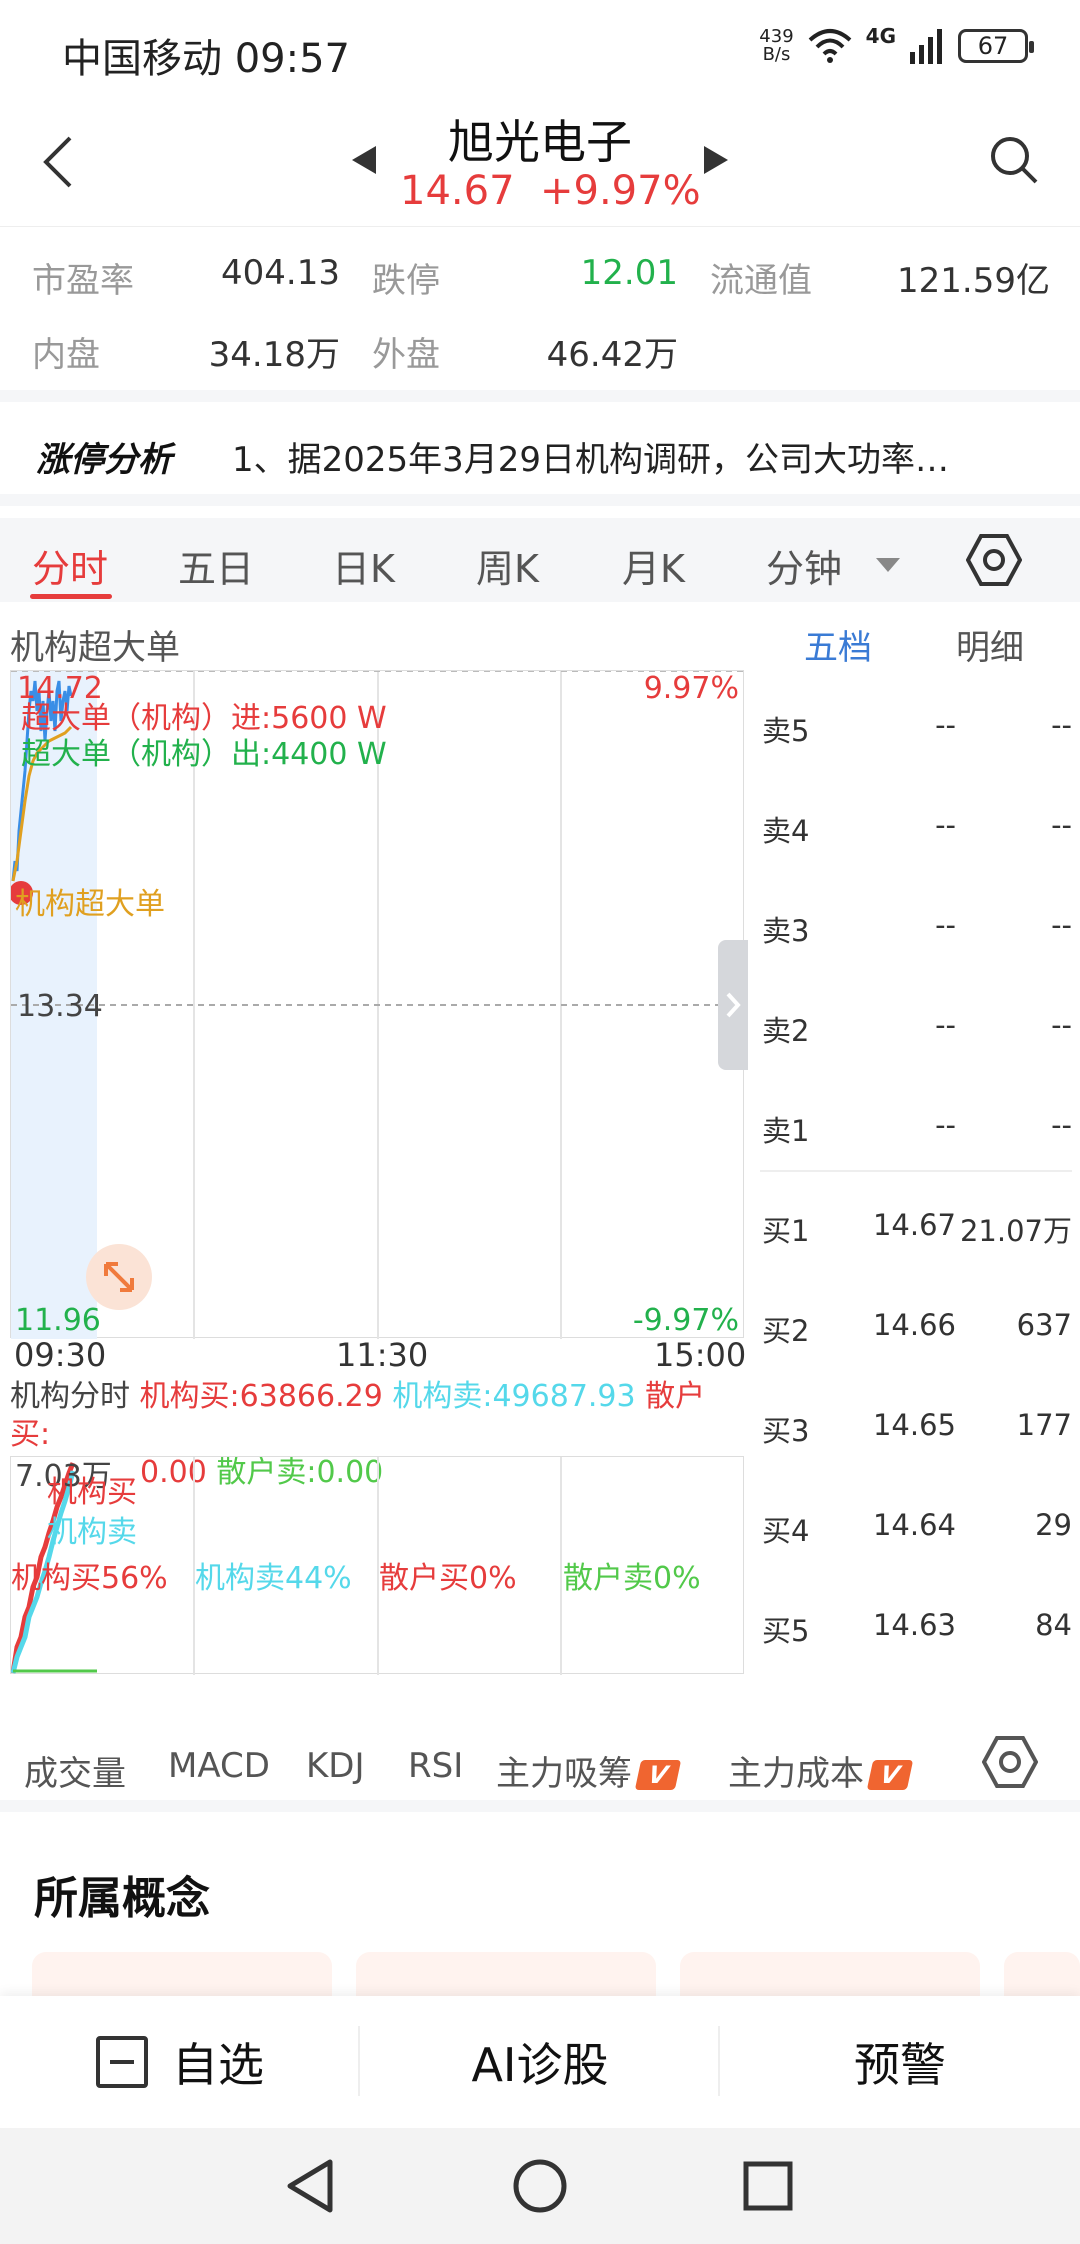 The image size is (1080, 2244). What do you see at coordinates (83, 281) in the screenshot?
I see `pe-label: 市盈率` at bounding box center [83, 281].